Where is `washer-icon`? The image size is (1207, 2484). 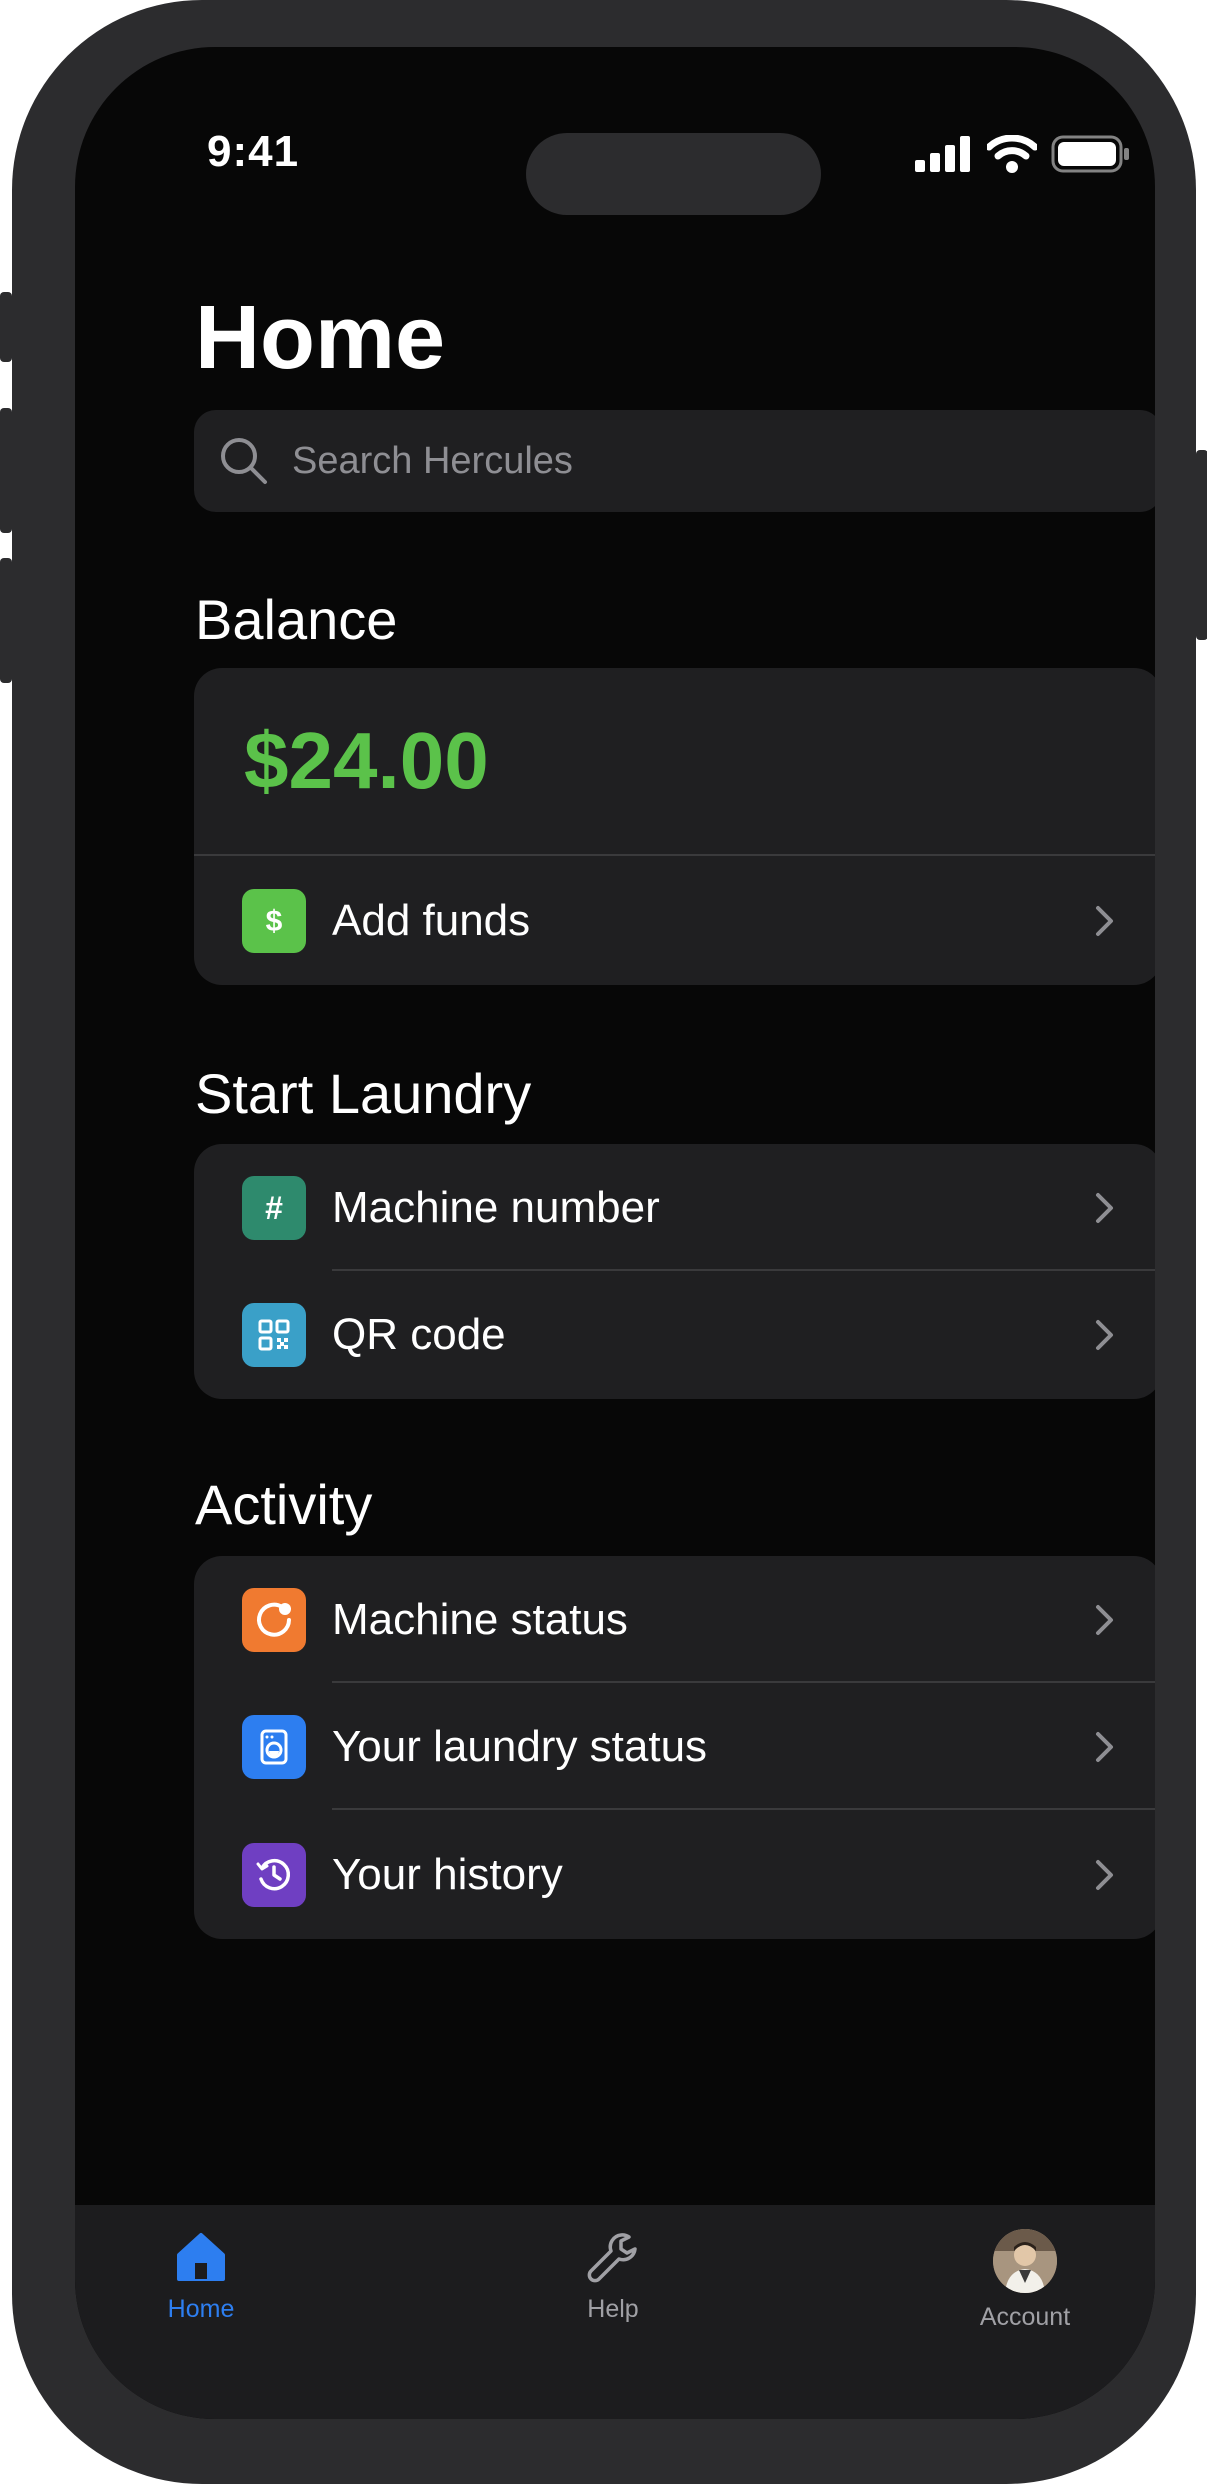
washer-icon is located at coordinates (274, 1746).